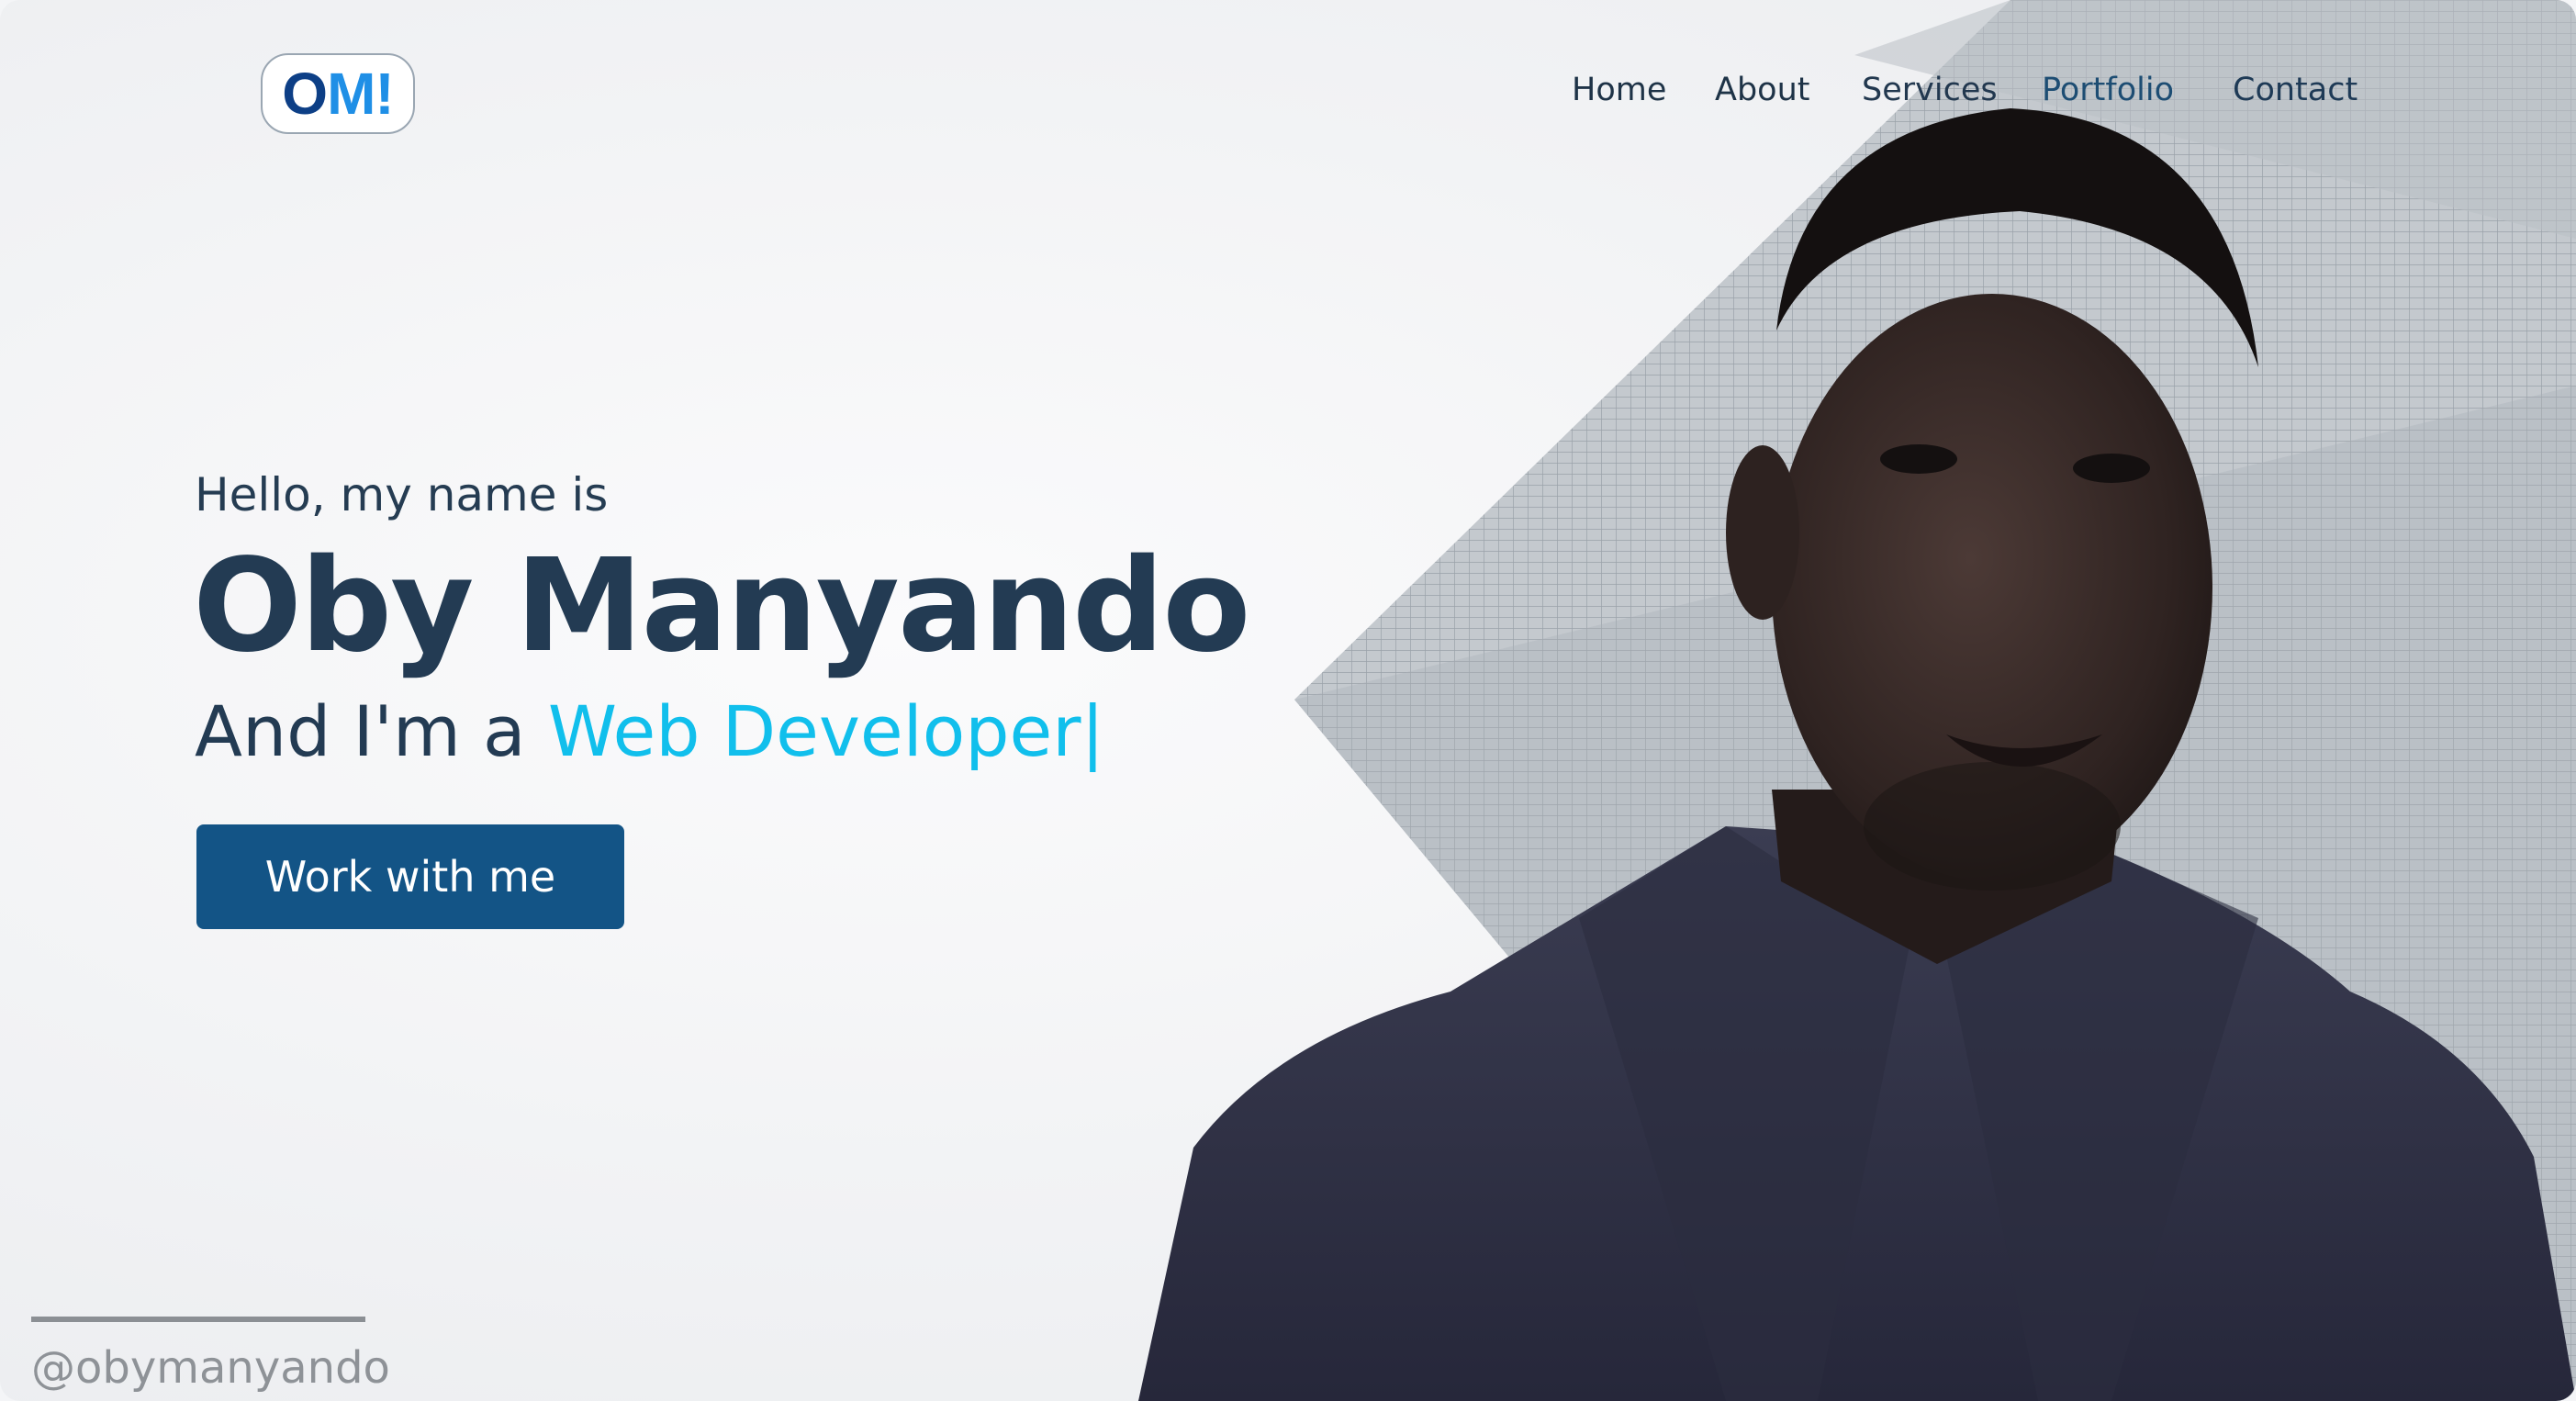 This screenshot has height=1401, width=2576. I want to click on logo-letters-m: M!, so click(361, 94).